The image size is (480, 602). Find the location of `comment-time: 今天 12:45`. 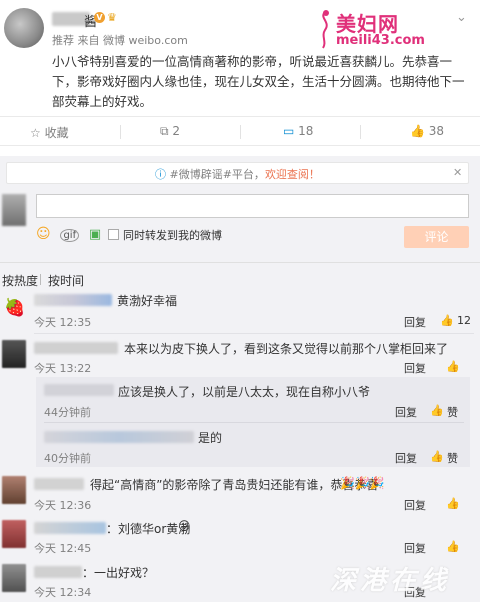

comment-time: 今天 12:45 is located at coordinates (63, 548).